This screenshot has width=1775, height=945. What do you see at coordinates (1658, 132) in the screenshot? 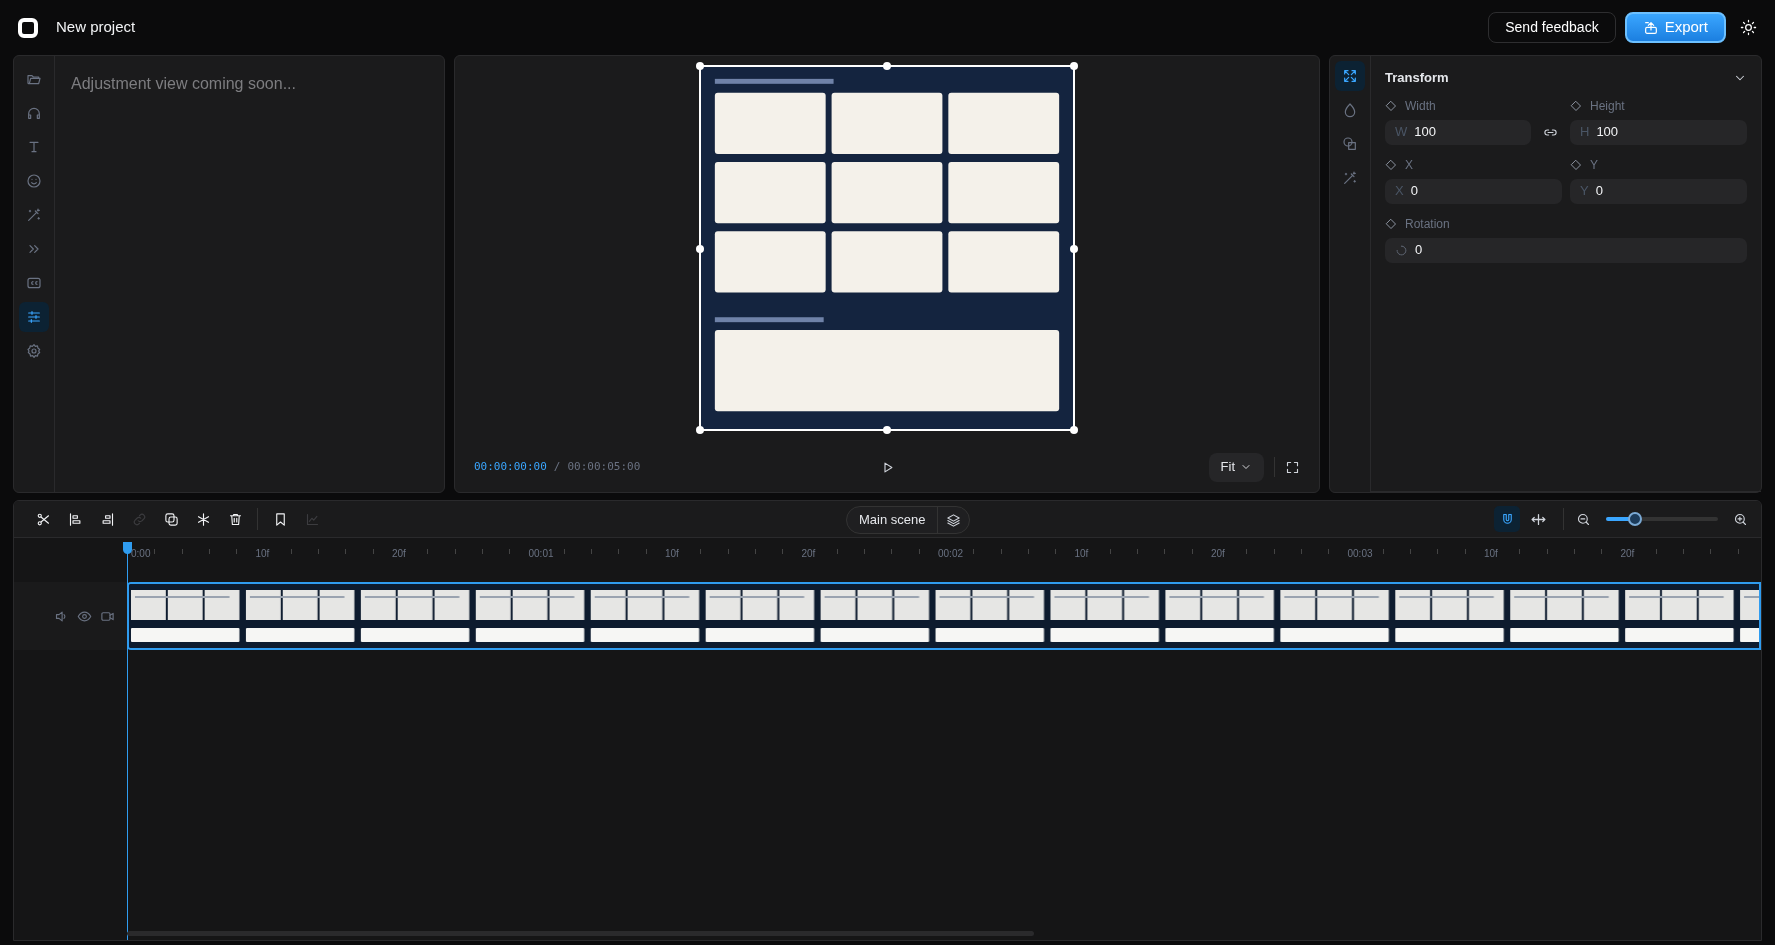
I see `number-field: H 100` at bounding box center [1658, 132].